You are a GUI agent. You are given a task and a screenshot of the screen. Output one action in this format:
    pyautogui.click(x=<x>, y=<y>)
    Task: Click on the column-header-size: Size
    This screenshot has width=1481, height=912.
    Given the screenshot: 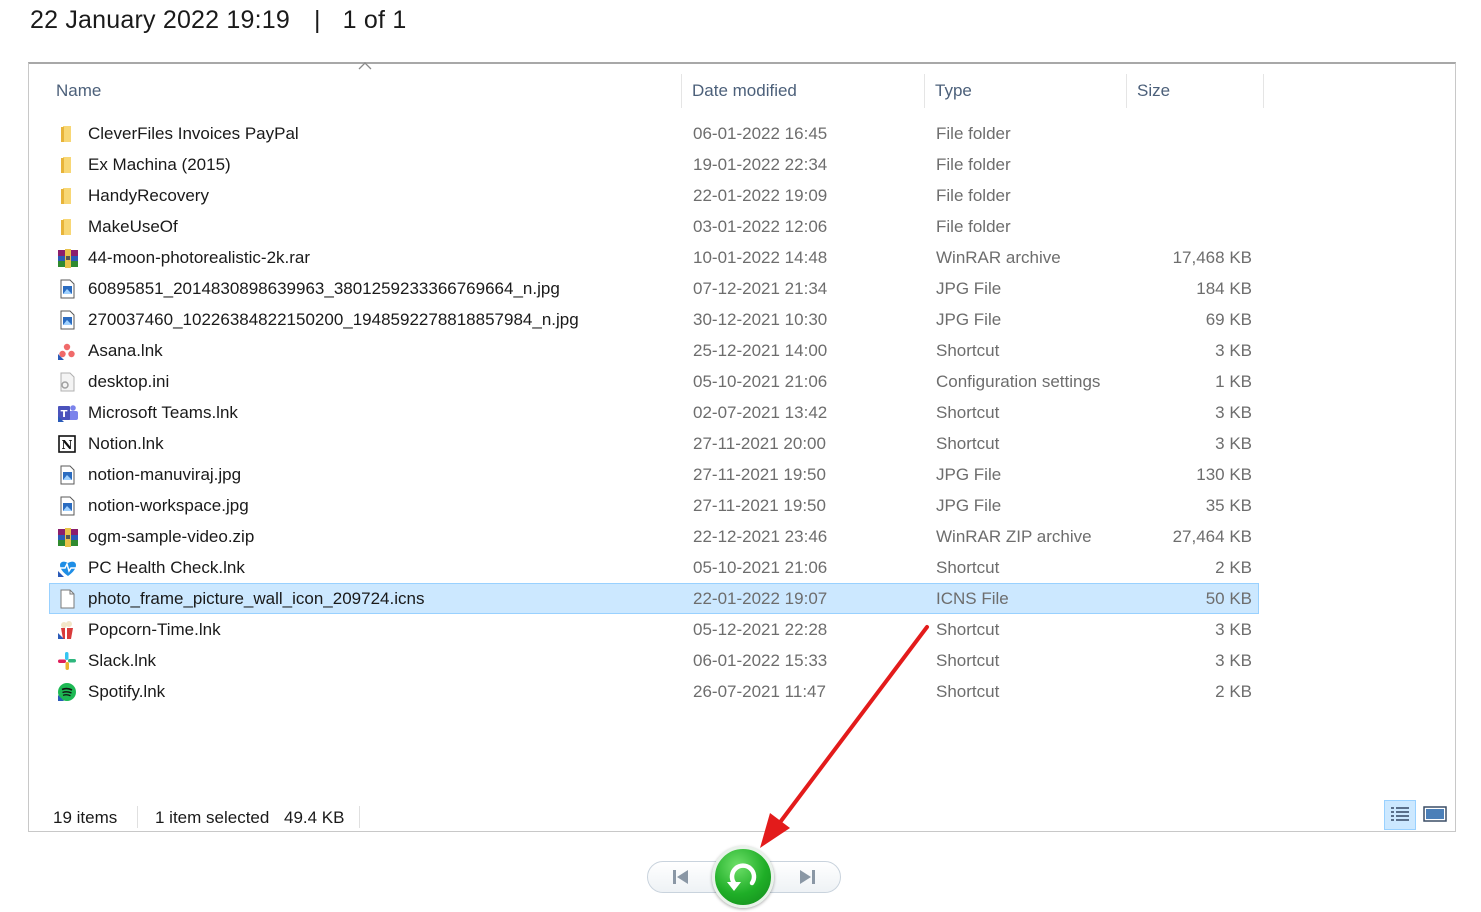 What is the action you would take?
    pyautogui.click(x=1195, y=91)
    